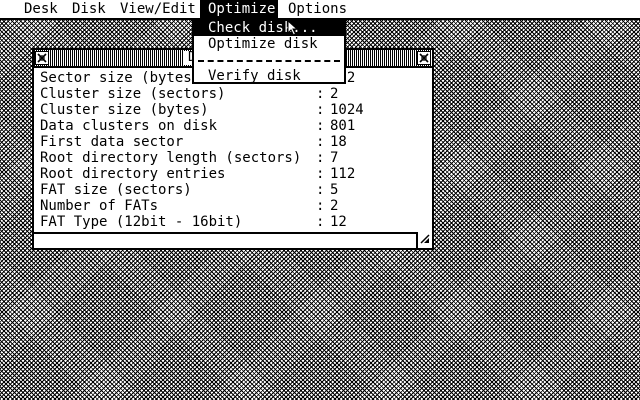 The height and width of the screenshot is (400, 640). What do you see at coordinates (42, 58) in the screenshot?
I see `close-icon` at bounding box center [42, 58].